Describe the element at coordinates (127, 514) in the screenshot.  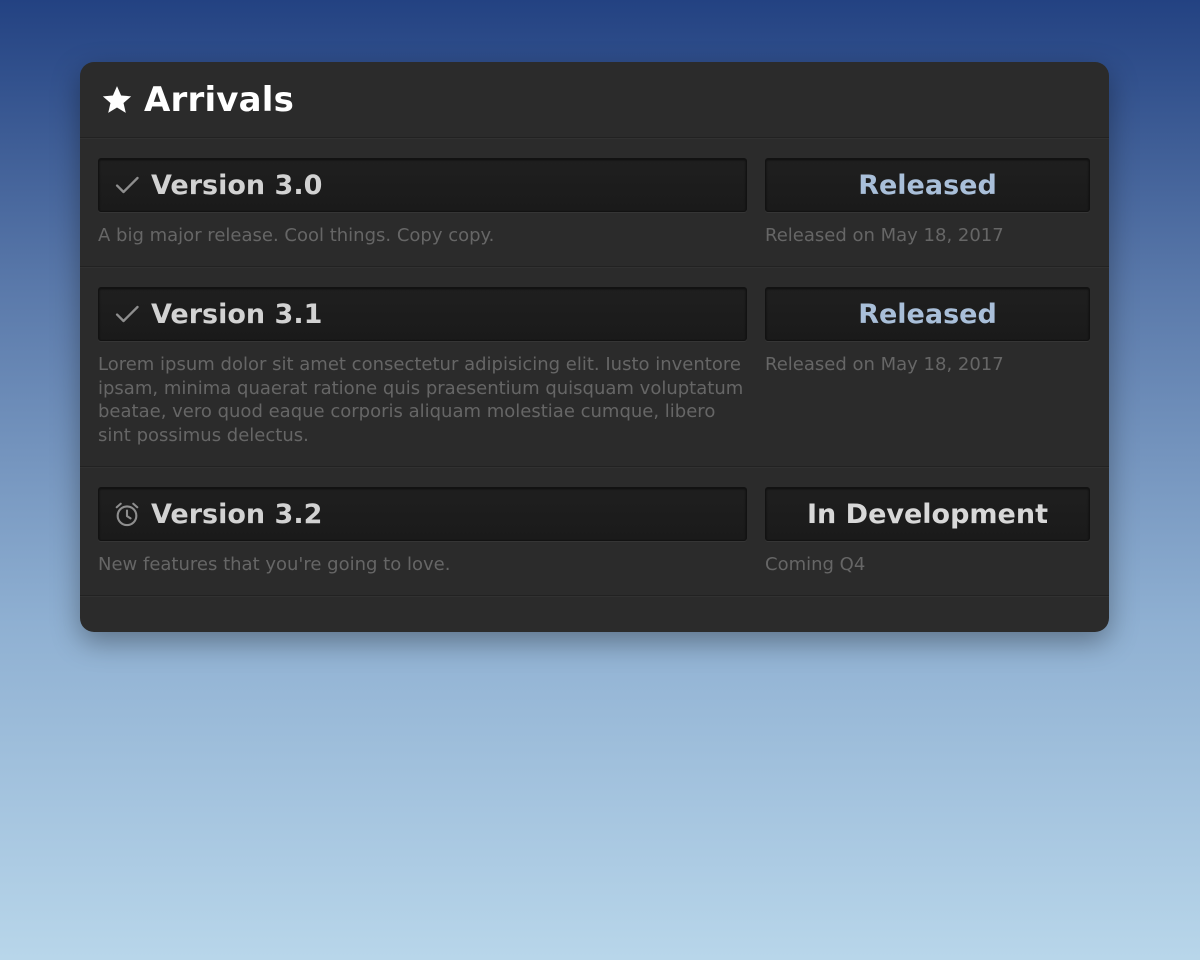
I see `alarm-clock-icon` at that location.